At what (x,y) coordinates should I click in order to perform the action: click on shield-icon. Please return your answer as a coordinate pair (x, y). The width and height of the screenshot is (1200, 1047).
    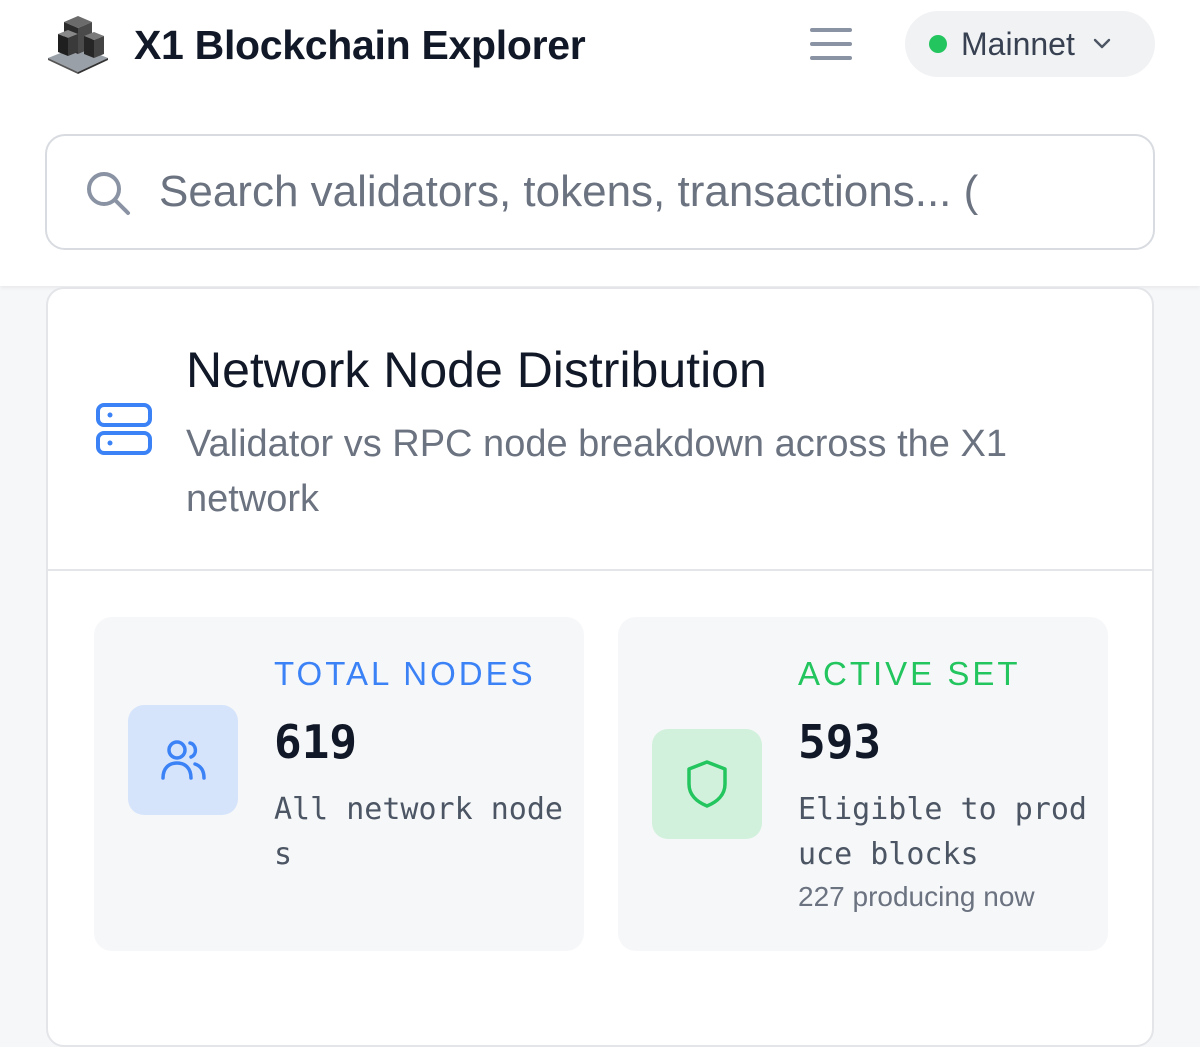
    Looking at the image, I should click on (707, 784).